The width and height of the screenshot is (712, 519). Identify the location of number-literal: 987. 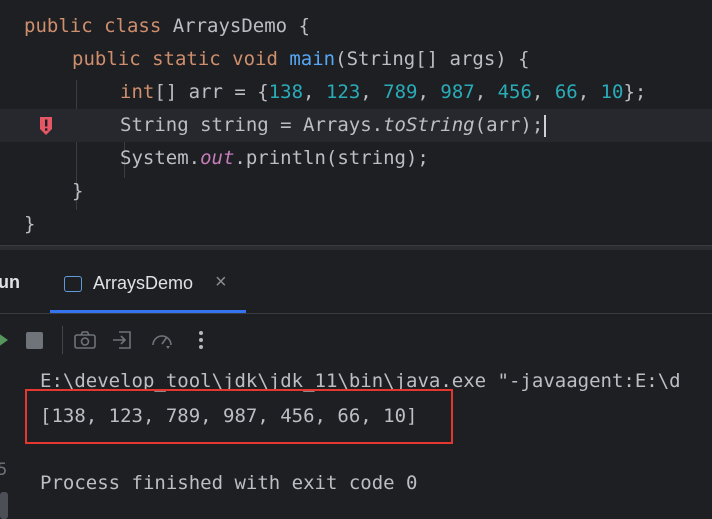
(457, 92).